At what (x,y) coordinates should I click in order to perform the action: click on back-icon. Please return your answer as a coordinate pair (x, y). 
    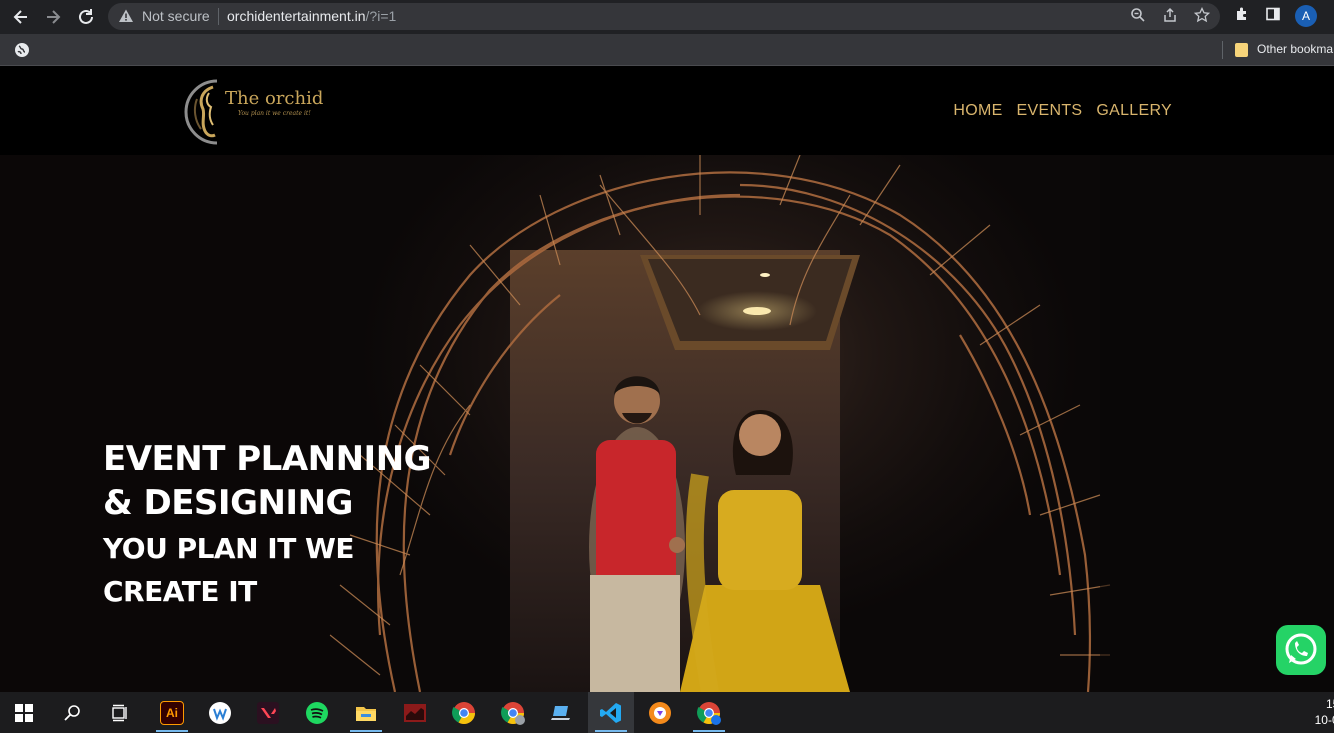
    Looking at the image, I should click on (21, 17).